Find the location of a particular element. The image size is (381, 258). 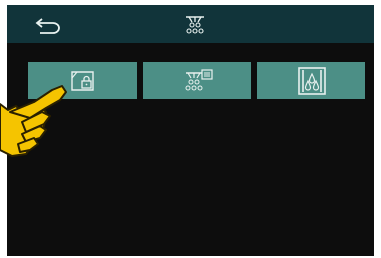

water-drops-icon is located at coordinates (312, 81).